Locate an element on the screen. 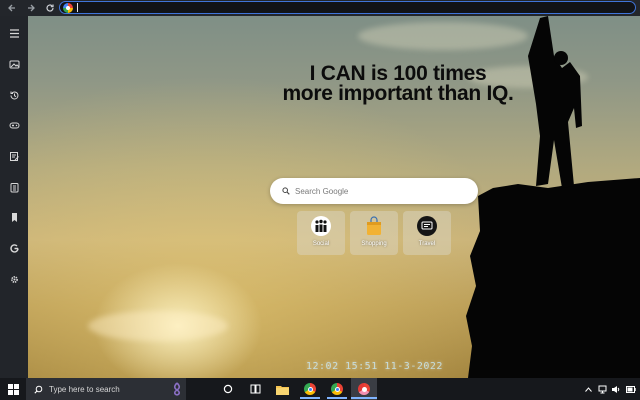  task-view-button is located at coordinates (228, 389).